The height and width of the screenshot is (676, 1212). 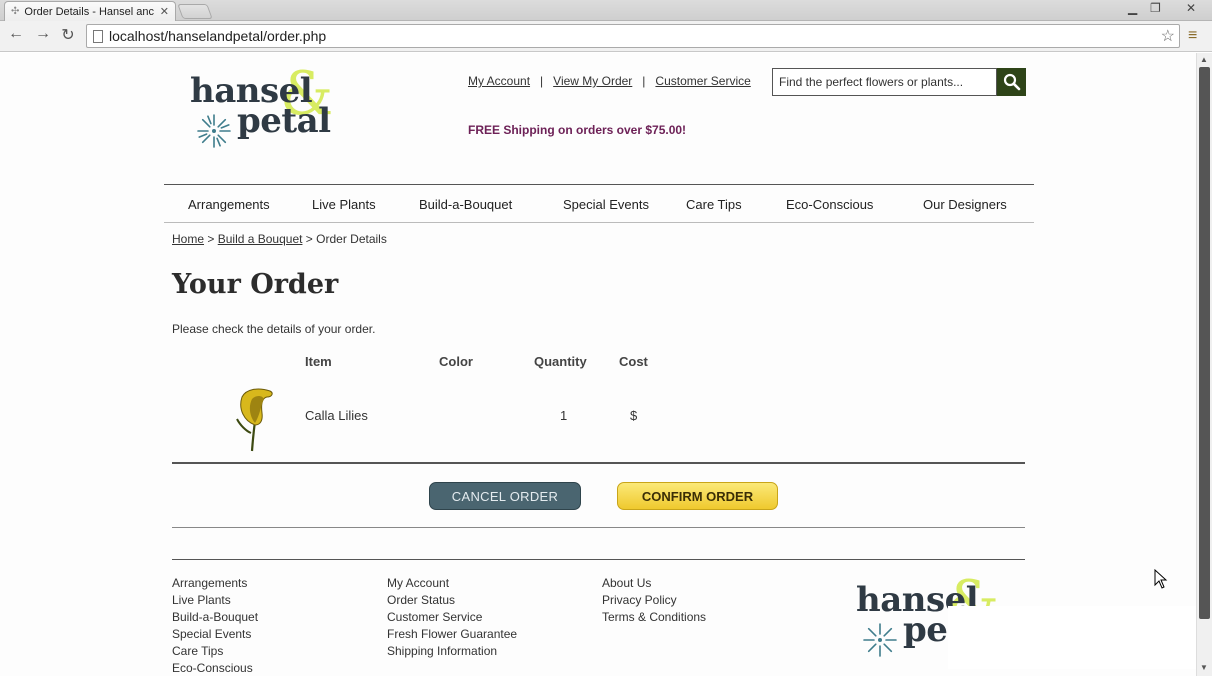 I want to click on url-text: localhost/hanselandpetal/order.php, so click(x=635, y=36).